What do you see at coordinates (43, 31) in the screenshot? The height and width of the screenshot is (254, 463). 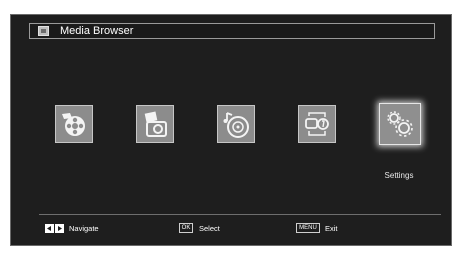 I see `media-browser-icon` at bounding box center [43, 31].